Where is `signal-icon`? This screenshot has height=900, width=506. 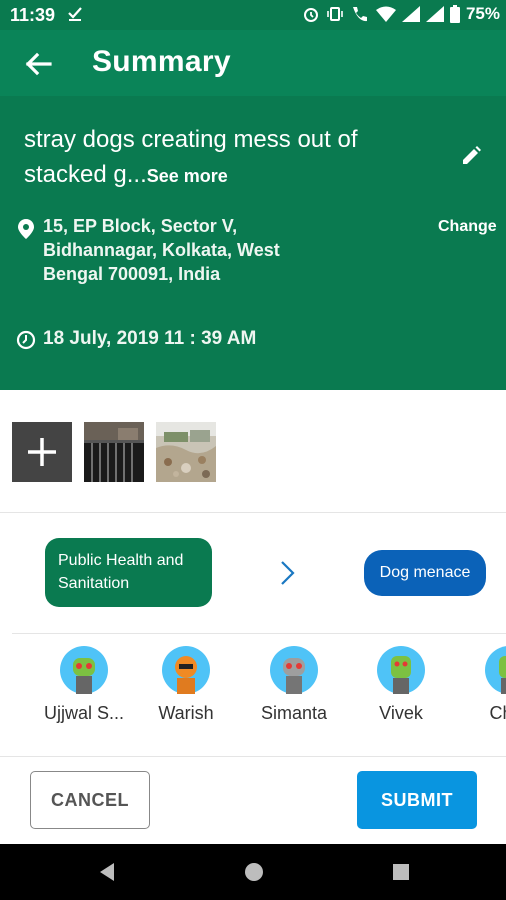
signal-icon is located at coordinates (410, 14).